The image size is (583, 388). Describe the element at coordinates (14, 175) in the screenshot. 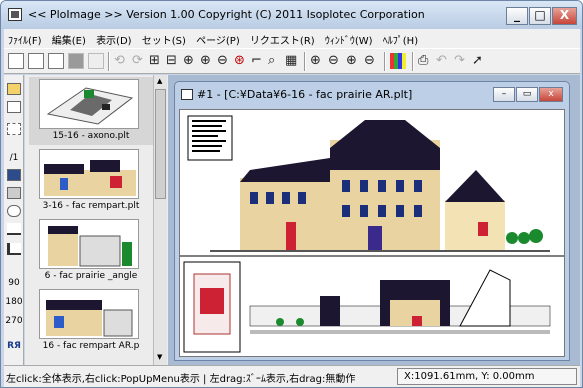

I see `save-icon` at that location.